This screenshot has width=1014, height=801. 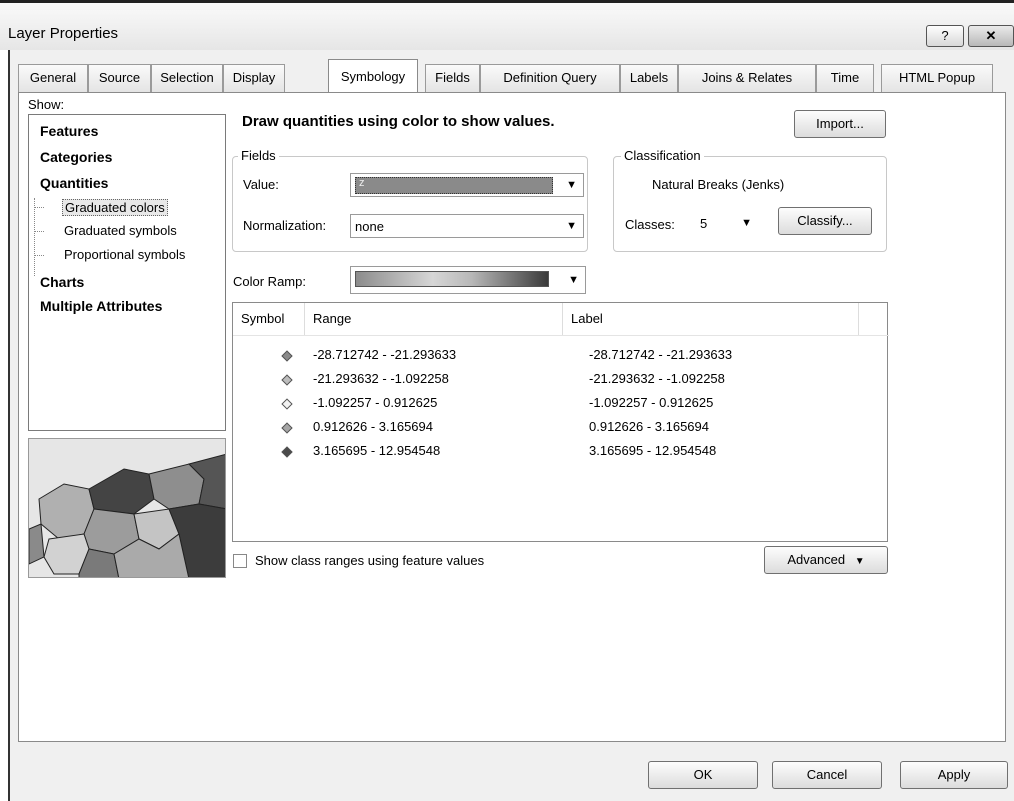 I want to click on tree-item-quantities: Quantities, so click(x=74, y=183).